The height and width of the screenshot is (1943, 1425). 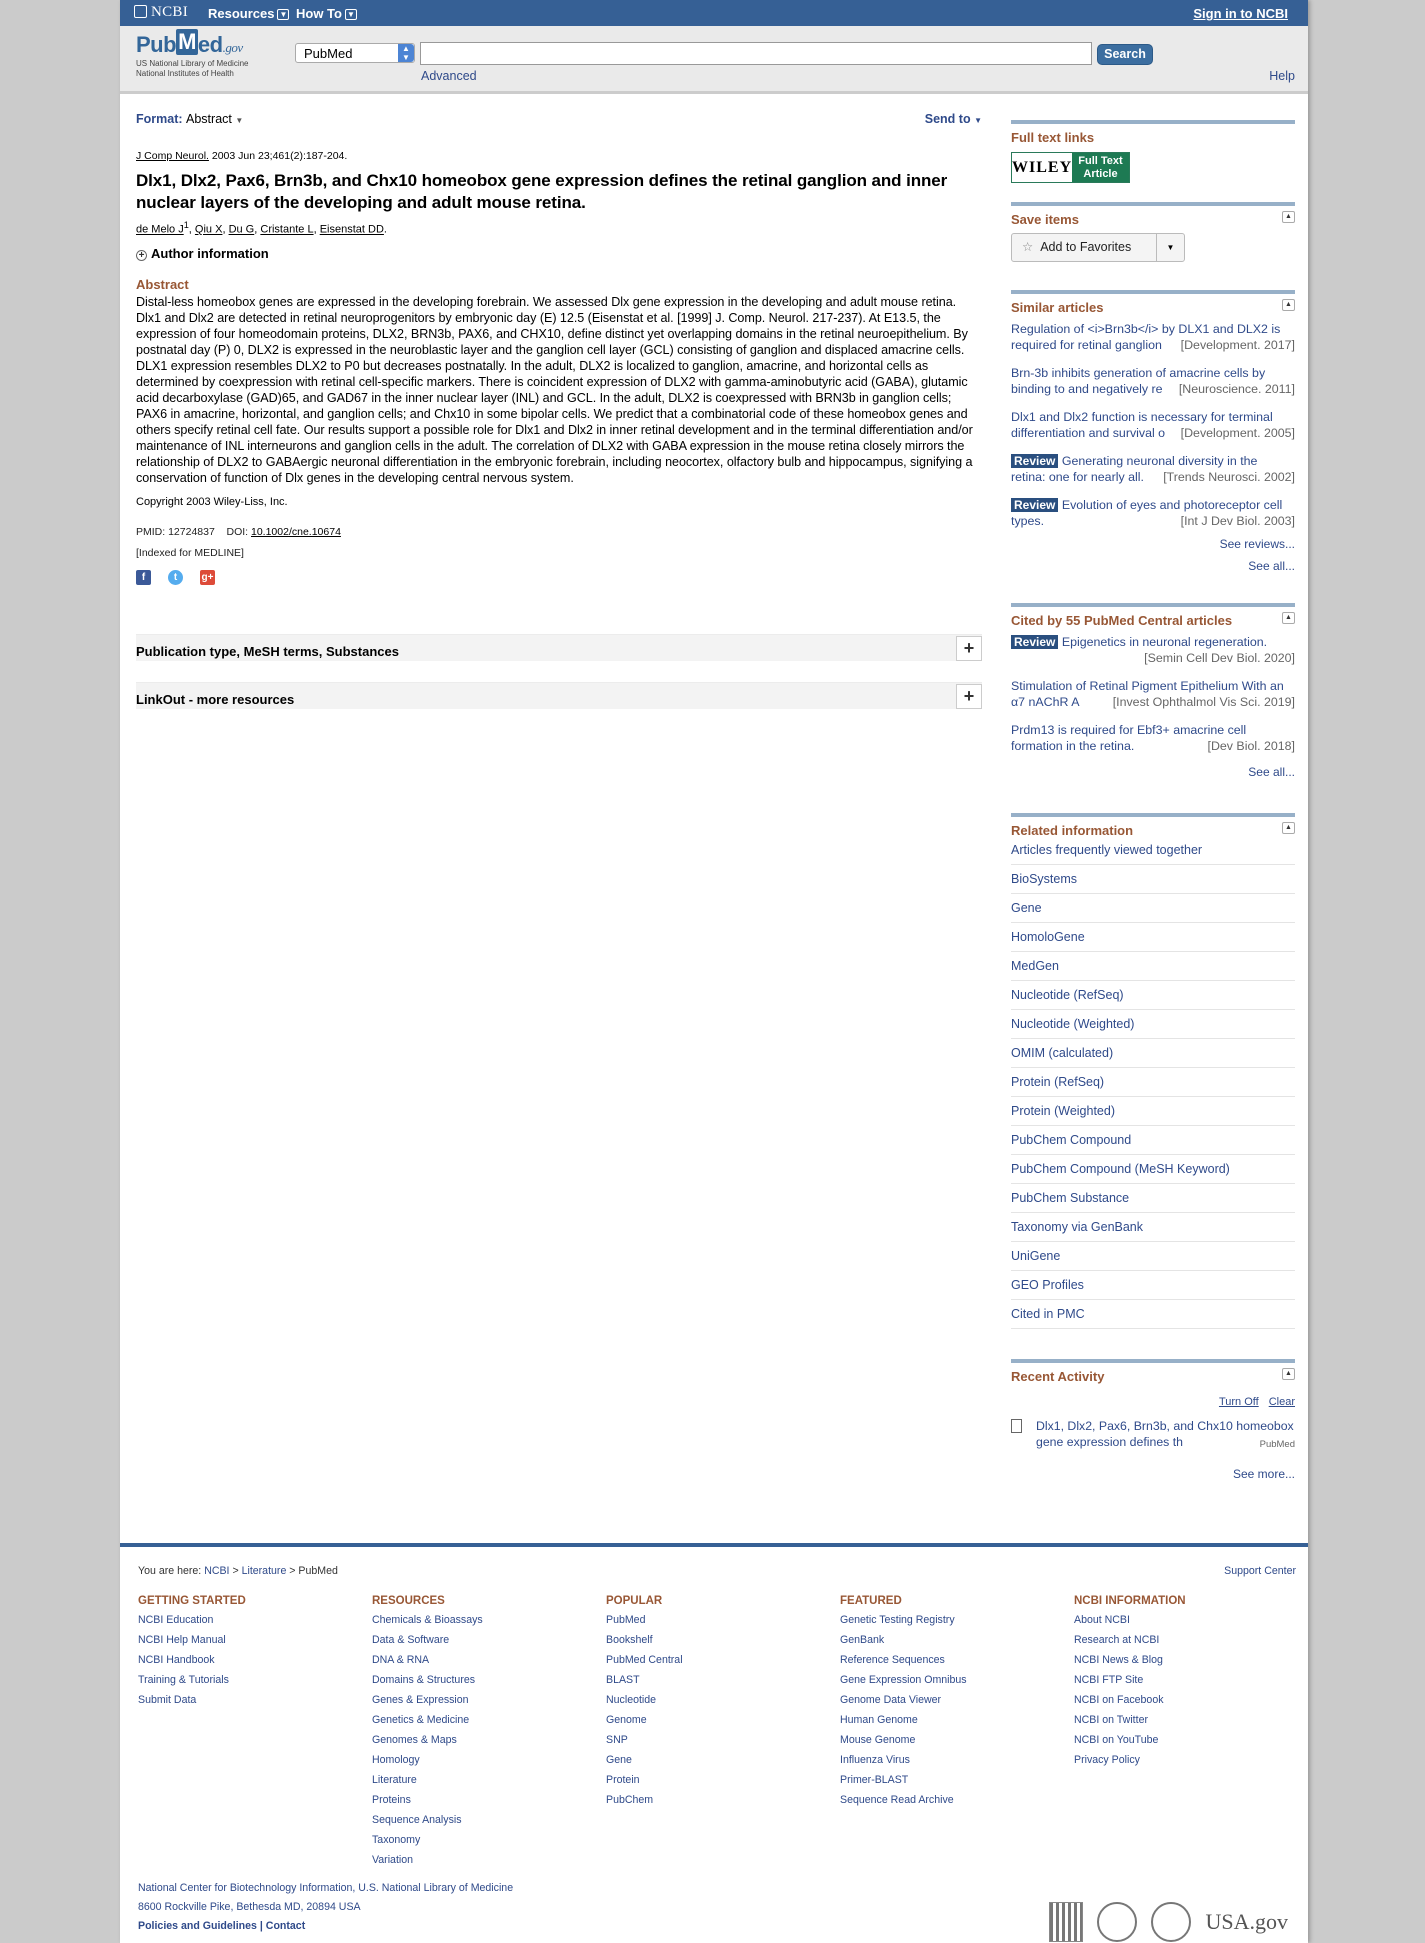 I want to click on related-link: BioSystems, so click(x=1153, y=879).